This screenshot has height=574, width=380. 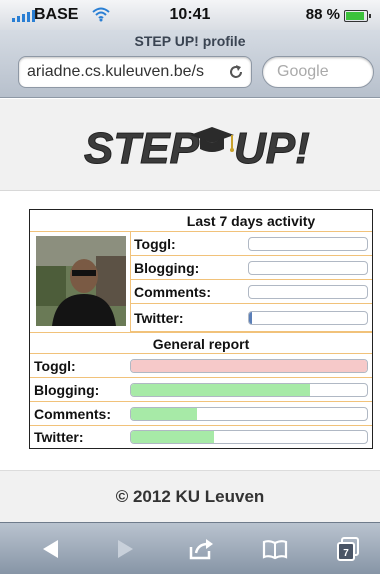 I want to click on general-row: Twitter:, so click(x=201, y=437).